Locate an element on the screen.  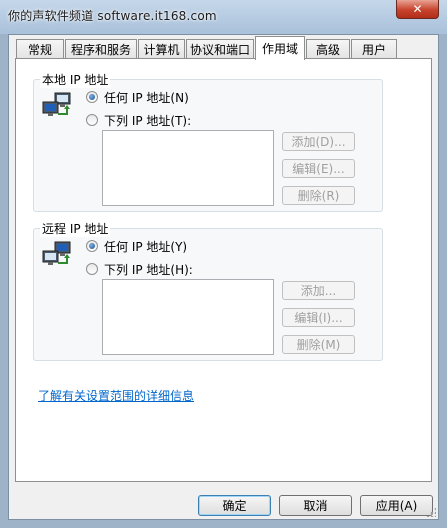
tab-label: 协议和端口 is located at coordinates (219, 50).